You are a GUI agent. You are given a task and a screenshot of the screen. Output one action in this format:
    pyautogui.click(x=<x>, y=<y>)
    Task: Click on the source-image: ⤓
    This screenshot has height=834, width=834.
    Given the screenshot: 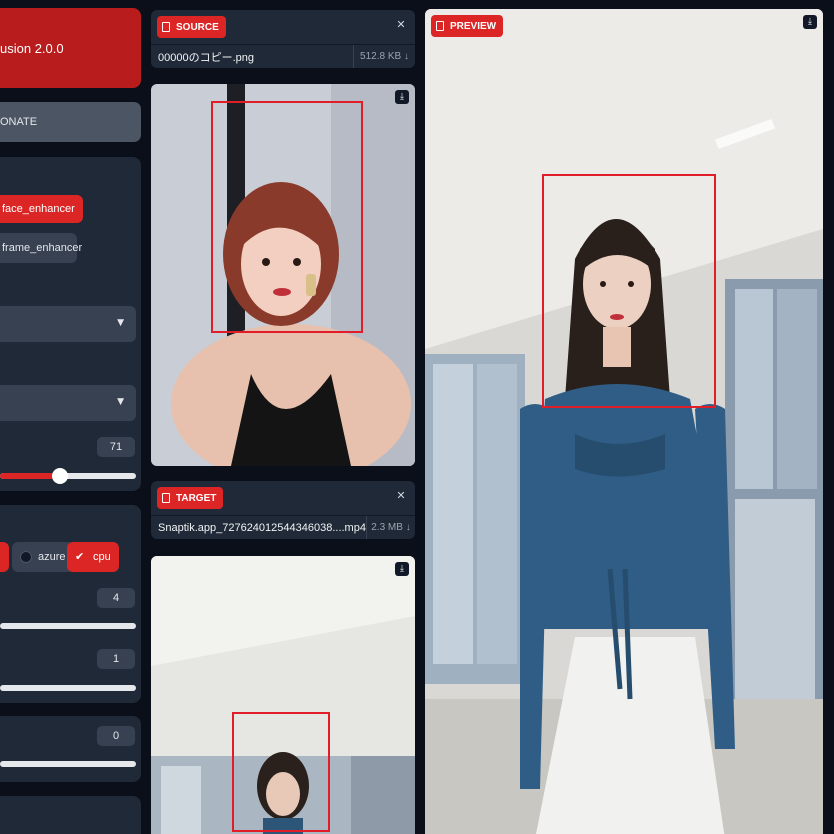 What is the action you would take?
    pyautogui.click(x=283, y=275)
    